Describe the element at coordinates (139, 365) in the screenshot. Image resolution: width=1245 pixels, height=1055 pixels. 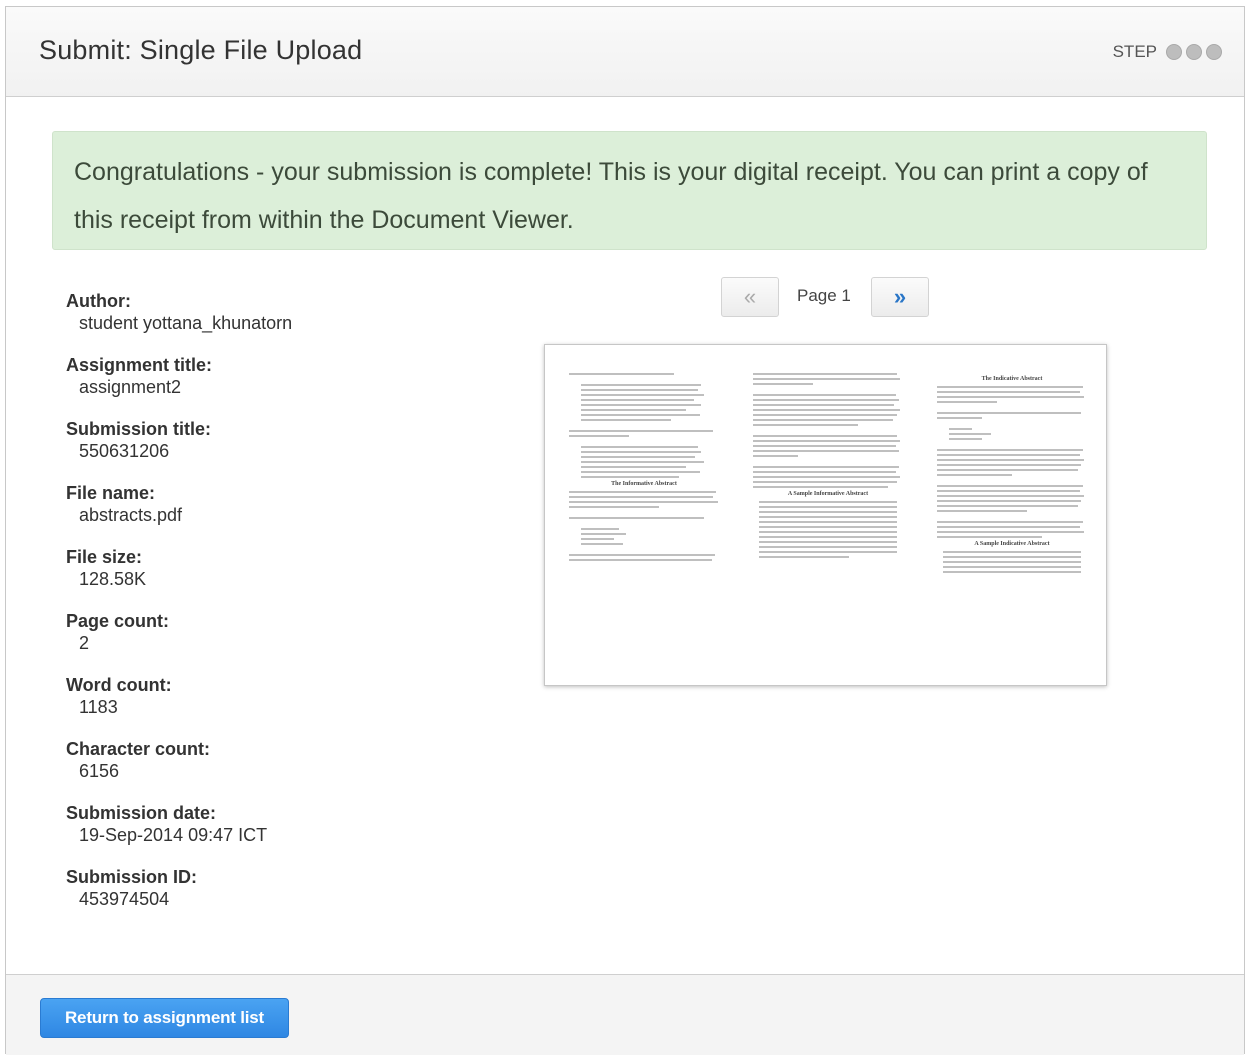
I see `field-label: Assignment title:` at that location.